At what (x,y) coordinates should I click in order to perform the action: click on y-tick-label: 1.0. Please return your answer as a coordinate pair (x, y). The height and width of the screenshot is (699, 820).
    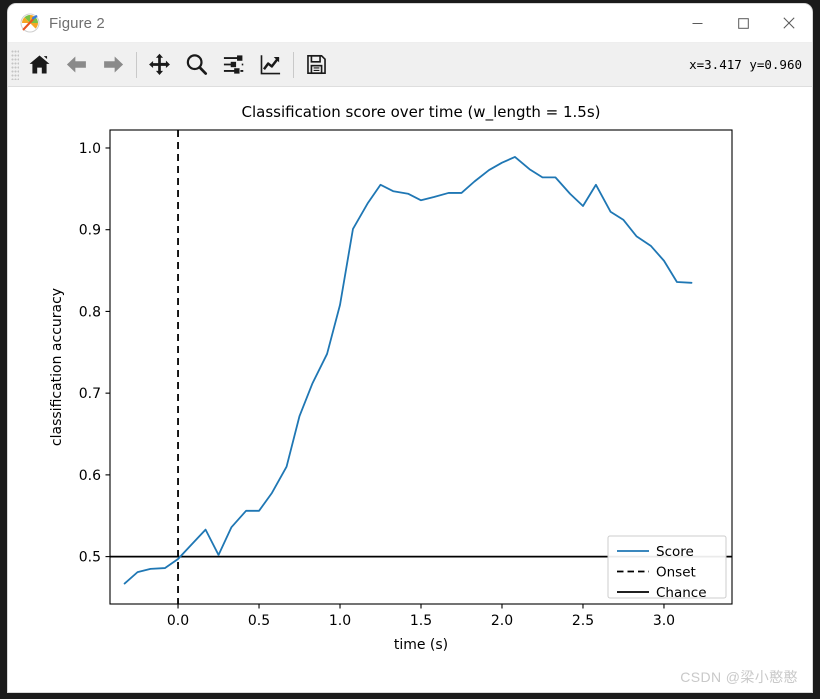
    Looking at the image, I should click on (90, 149).